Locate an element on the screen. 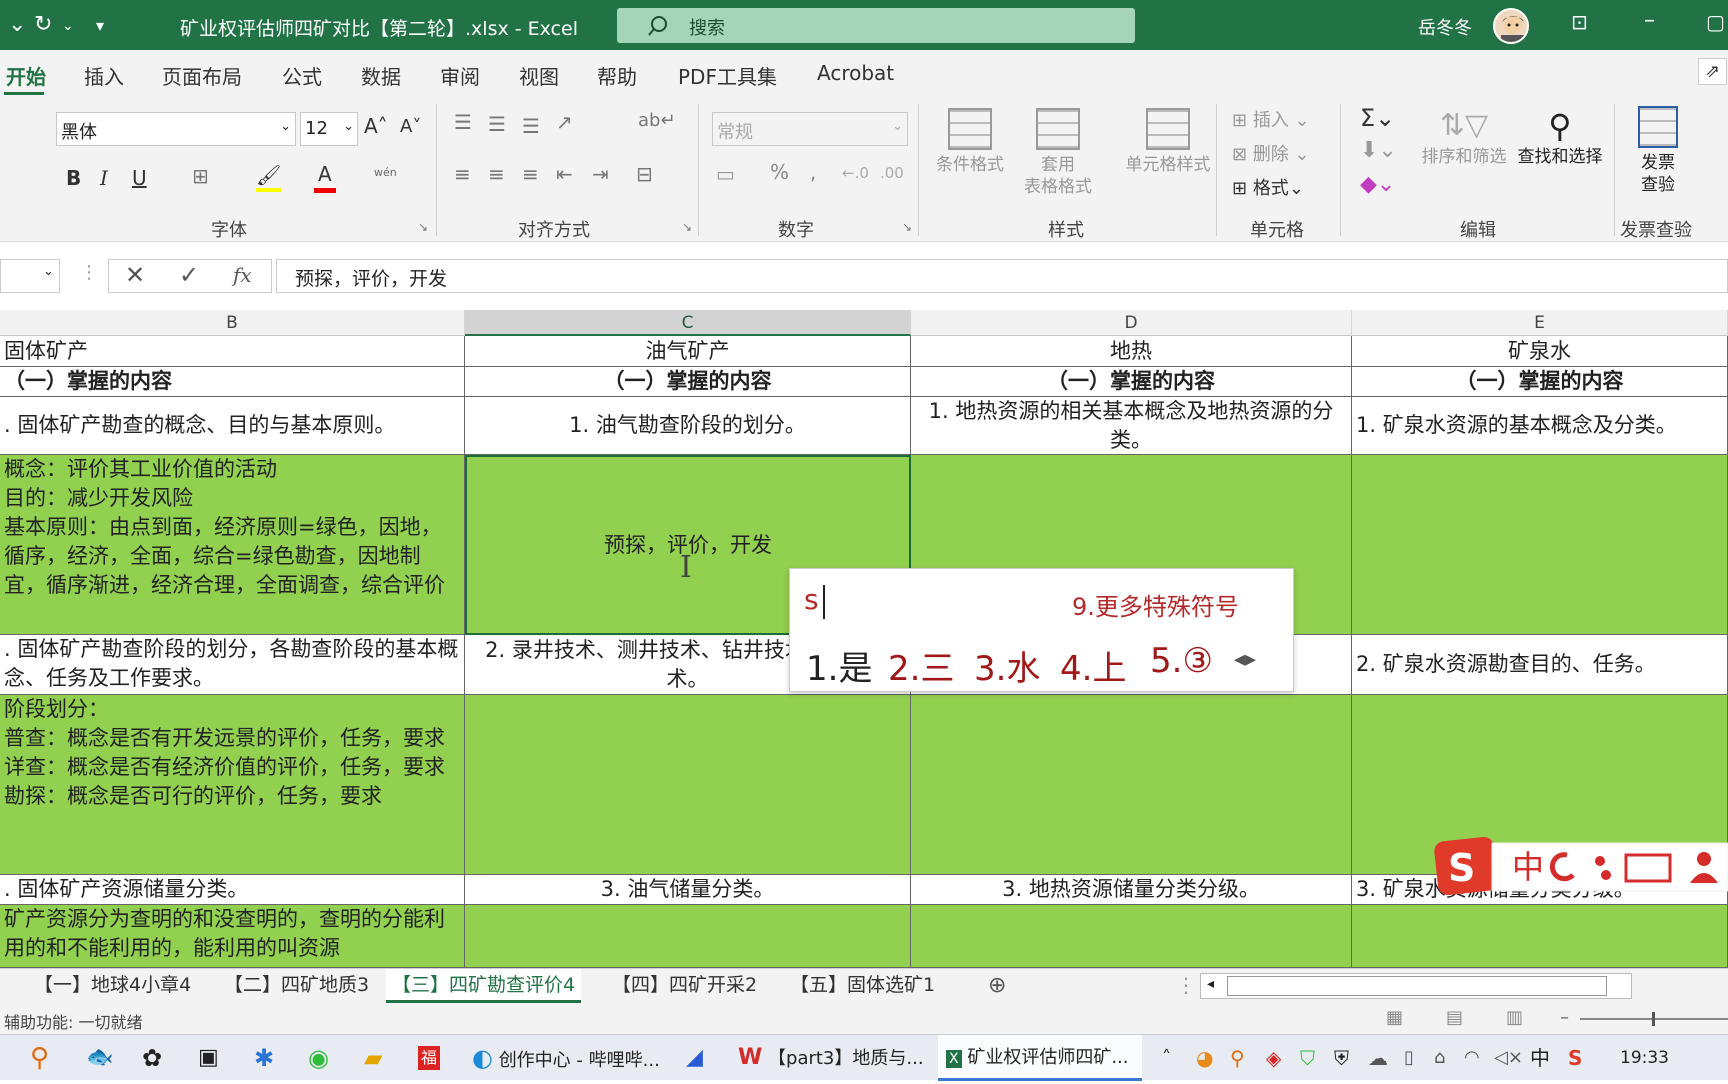 The width and height of the screenshot is (1728, 1084). sheet-tab-4: 【四】四矿开采2 is located at coordinates (684, 986).